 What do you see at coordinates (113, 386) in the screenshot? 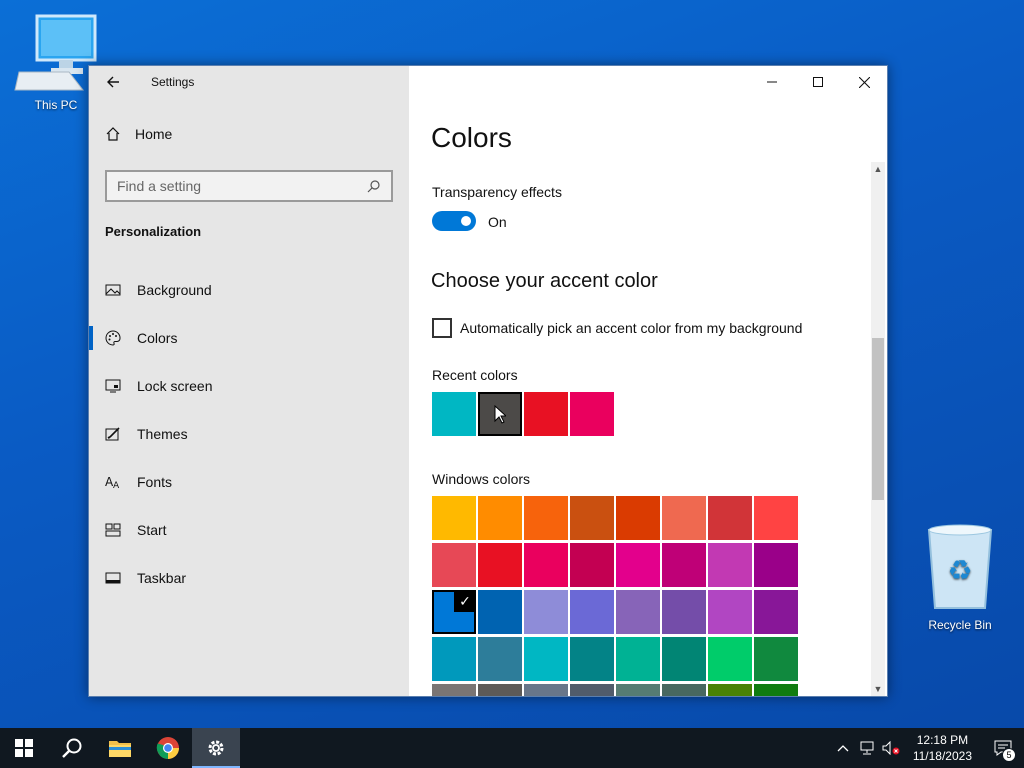
I see `lock-screen-icon` at bounding box center [113, 386].